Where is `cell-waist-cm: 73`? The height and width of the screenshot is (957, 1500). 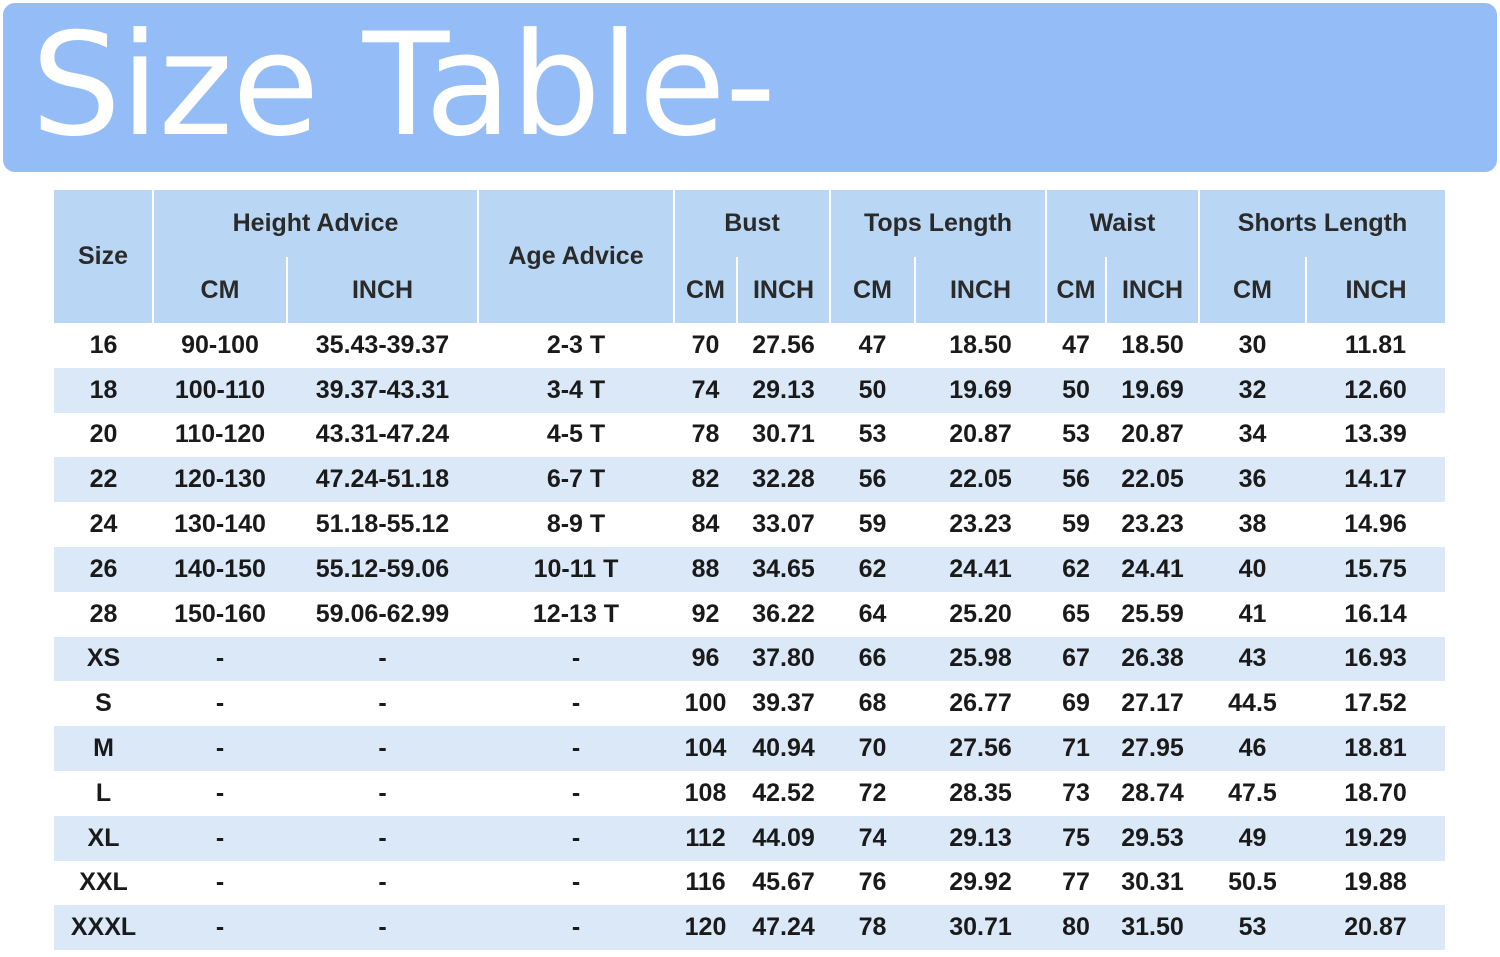 cell-waist-cm: 73 is located at coordinates (1076, 793).